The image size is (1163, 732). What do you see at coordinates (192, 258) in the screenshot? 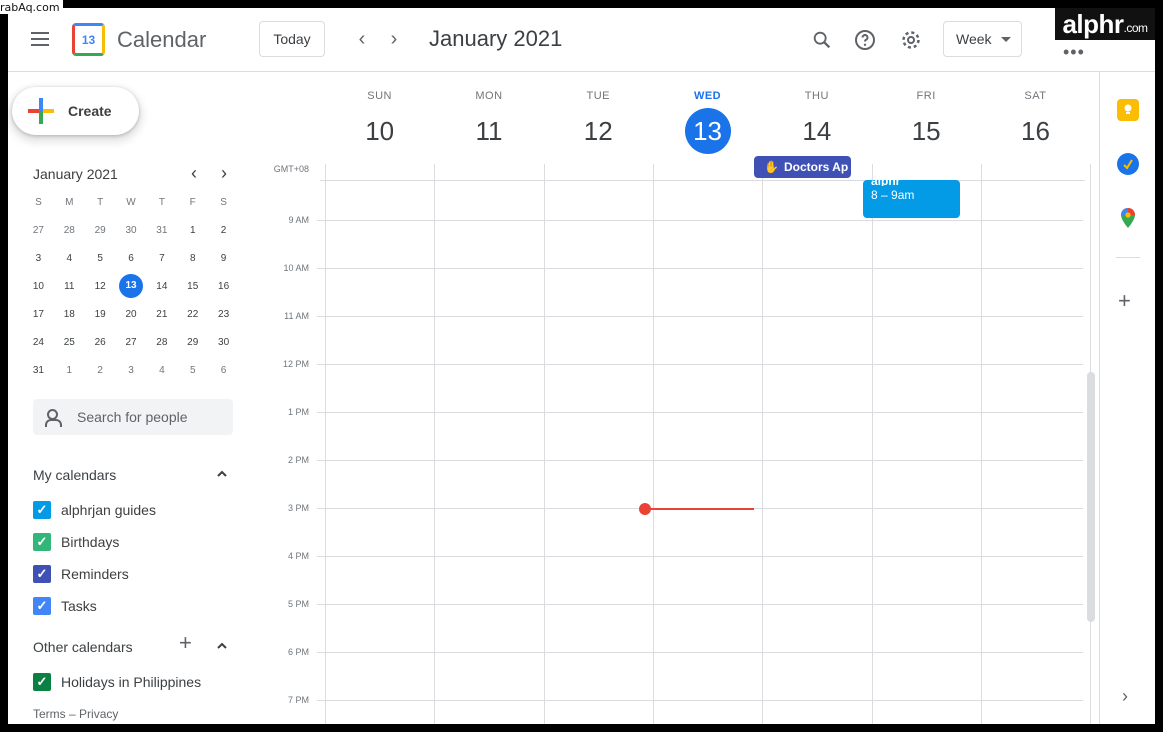
I see `mini-day: 8` at bounding box center [192, 258].